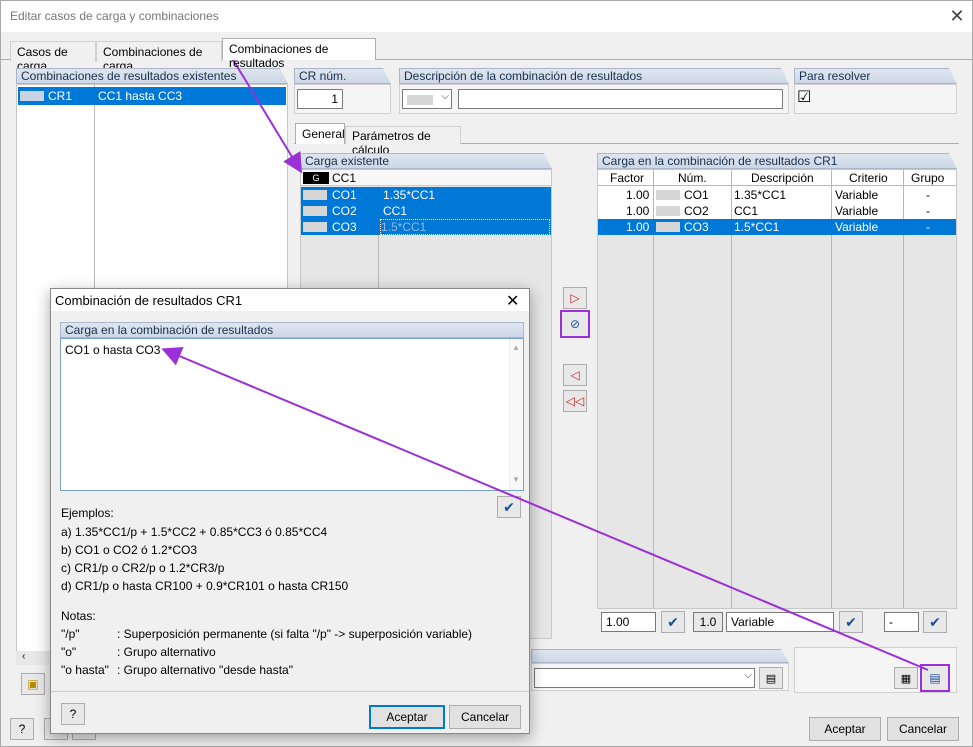 Image resolution: width=973 pixels, height=747 pixels. Describe the element at coordinates (267, 115) in the screenshot. I see `arrow-tab-to-list` at that location.